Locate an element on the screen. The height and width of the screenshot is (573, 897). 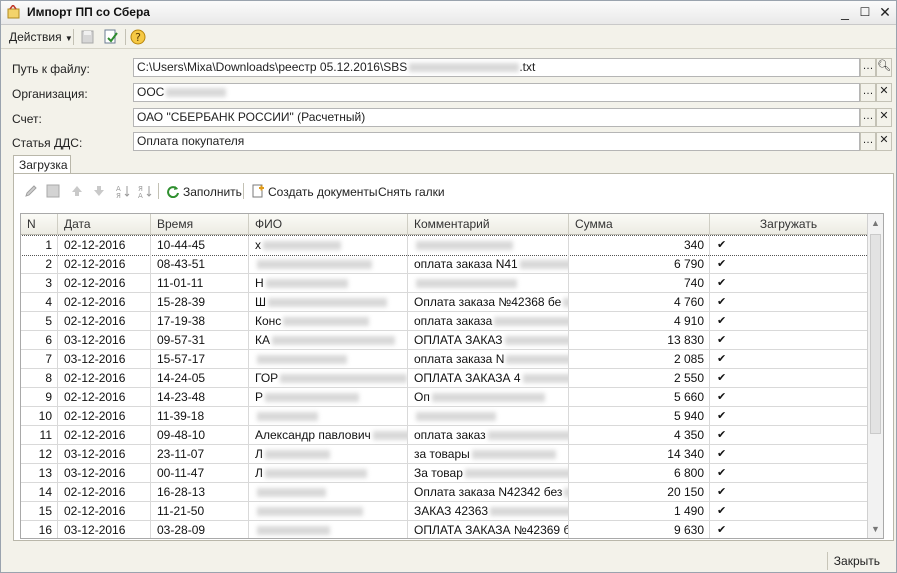
create-documents-icon is located at coordinates (258, 191).